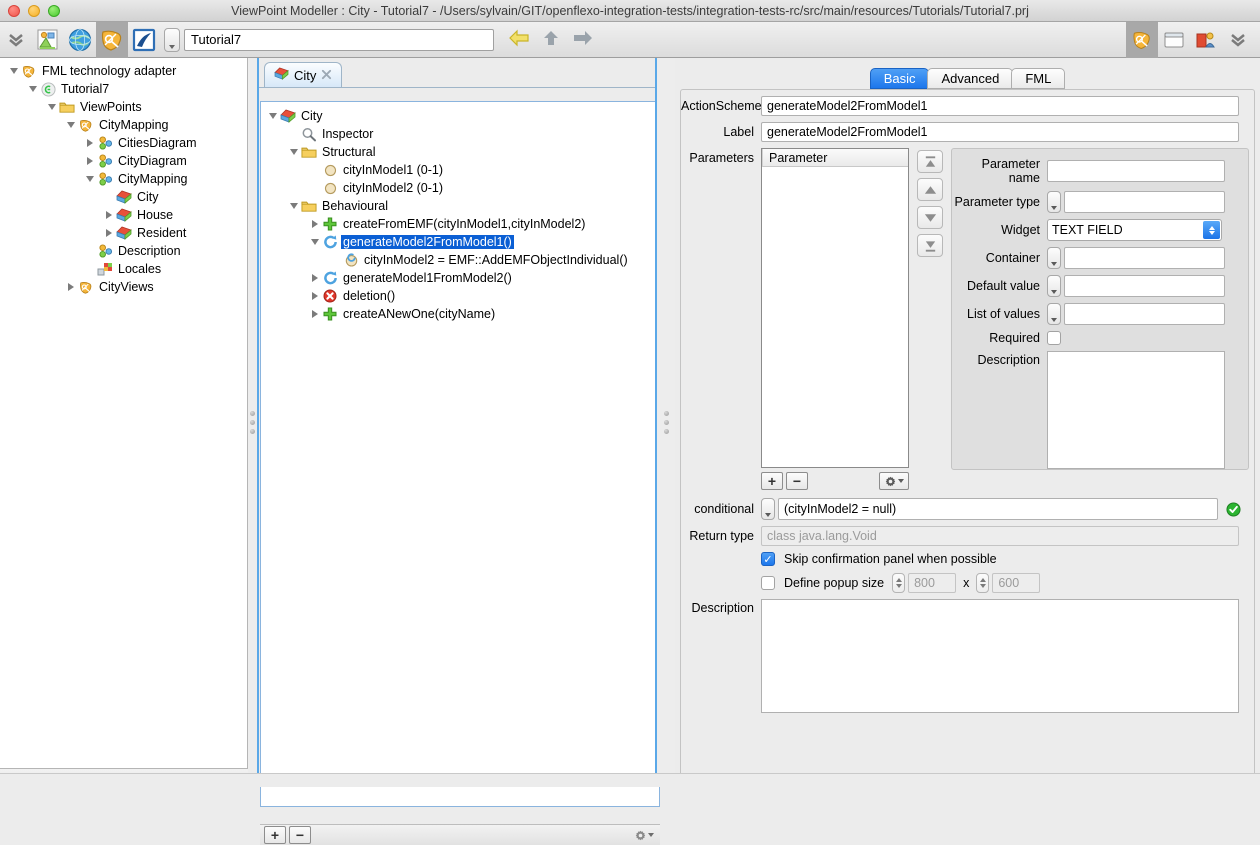  I want to click on default-value-dropdown, so click(1054, 286).